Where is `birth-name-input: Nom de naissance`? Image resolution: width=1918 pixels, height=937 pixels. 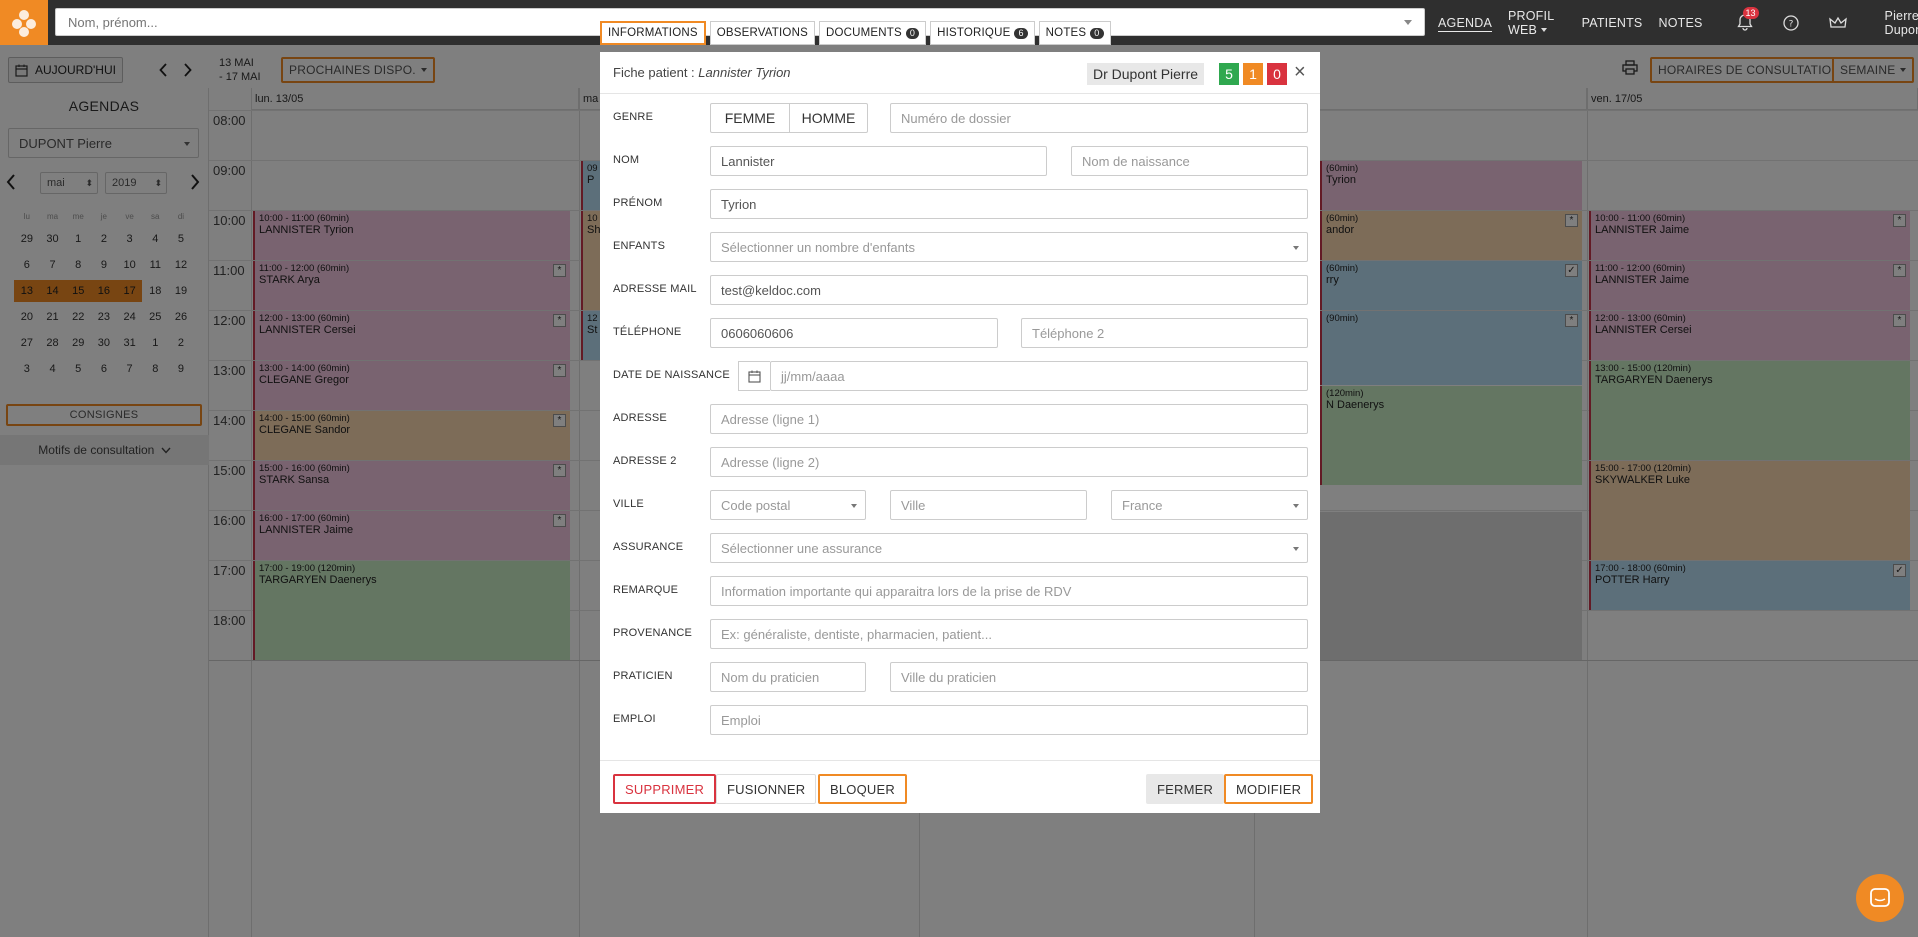 birth-name-input: Nom de naissance is located at coordinates (1189, 161).